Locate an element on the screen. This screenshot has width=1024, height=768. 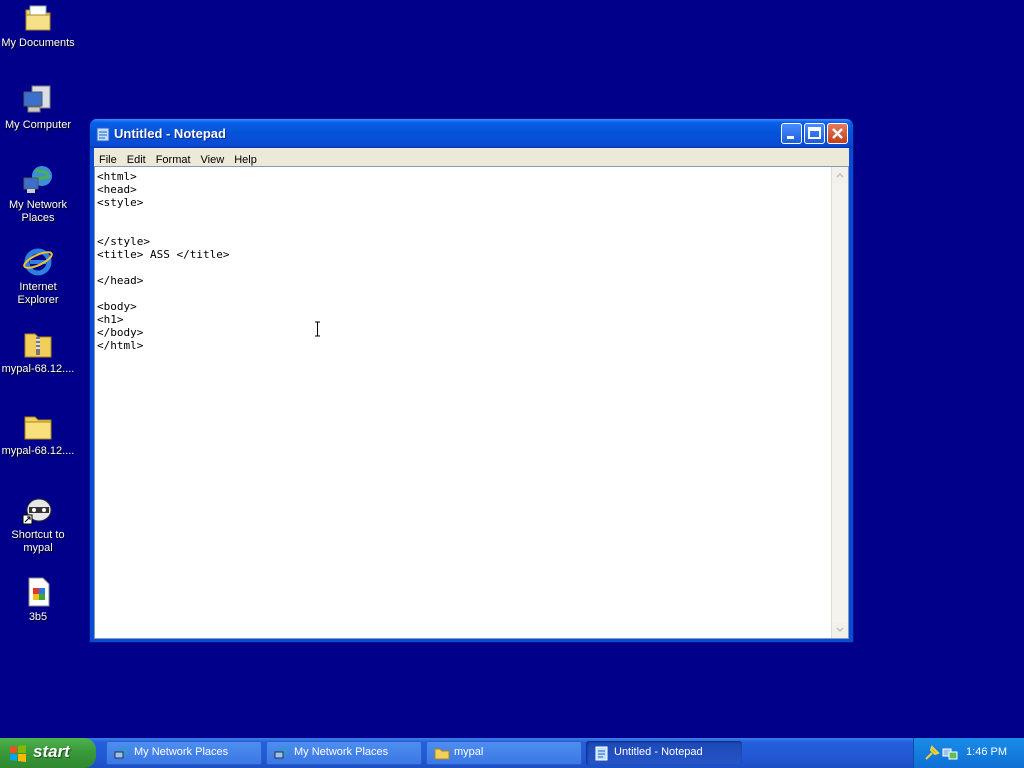
start-button: start is located at coordinates (48, 753).